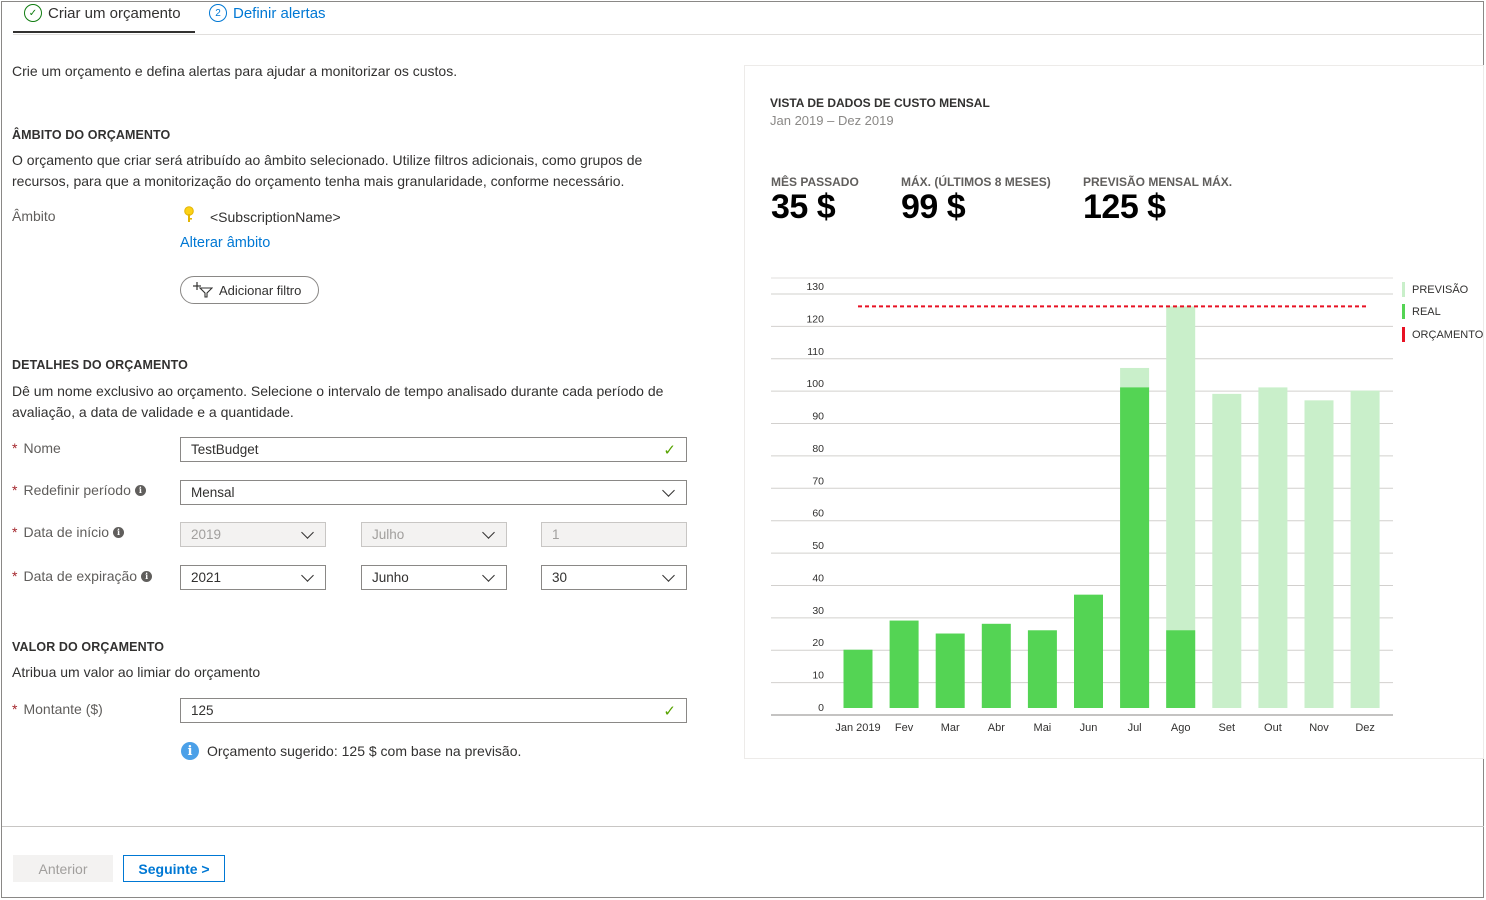  Describe the element at coordinates (260, 290) in the screenshot. I see `add-filter-label: Adicionar filtro` at that location.